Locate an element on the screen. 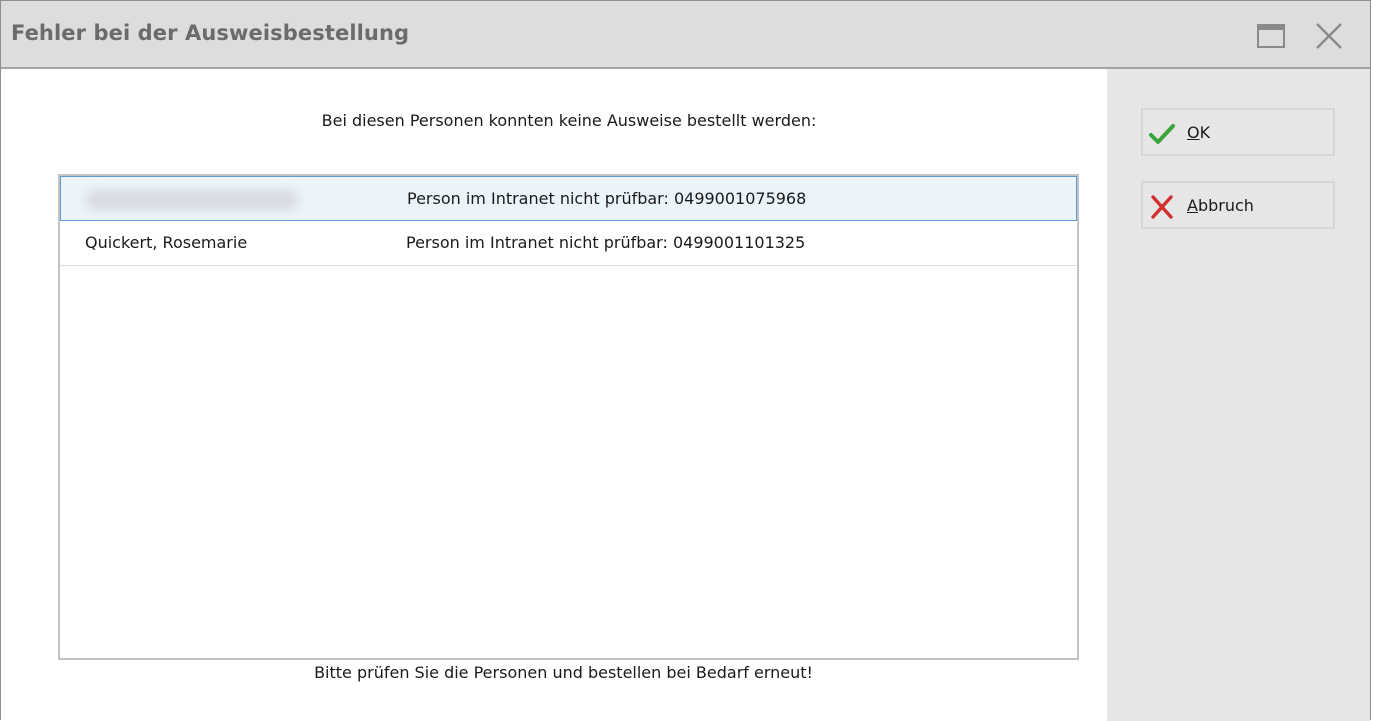 This screenshot has height=721, width=1373. window-title: Fehler bei der Ausweisbestellung is located at coordinates (210, 33).